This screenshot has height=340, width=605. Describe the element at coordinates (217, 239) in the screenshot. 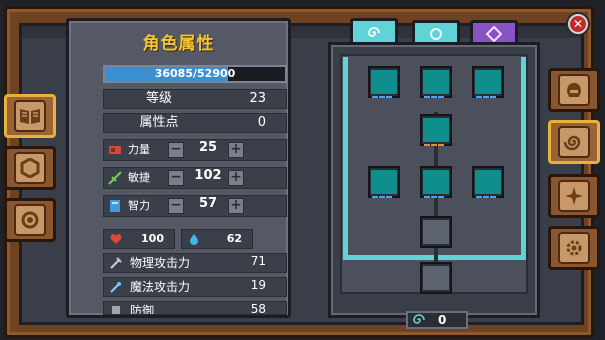

I see `mp-box: 62` at that location.